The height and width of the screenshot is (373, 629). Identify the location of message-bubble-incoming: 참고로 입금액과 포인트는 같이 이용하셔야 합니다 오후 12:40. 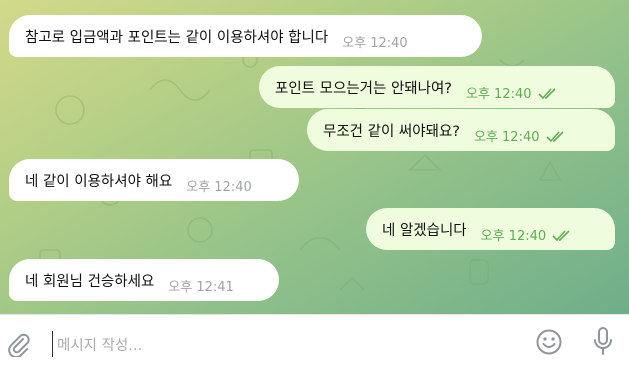
(245, 36).